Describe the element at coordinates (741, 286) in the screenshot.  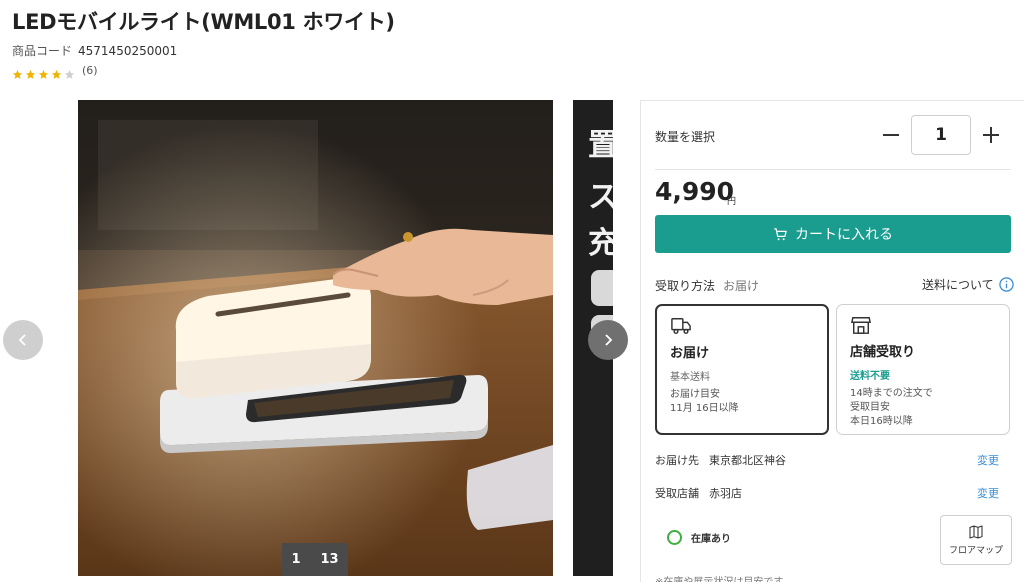
I see `receive-method-value: お届け` at that location.